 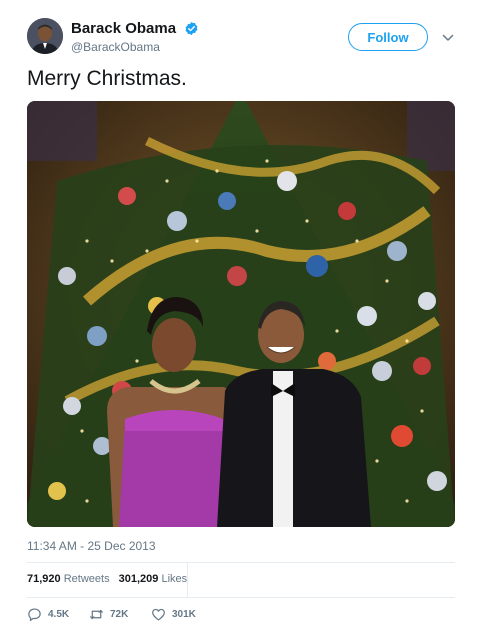 I want to click on retweet-icon, so click(x=96, y=614).